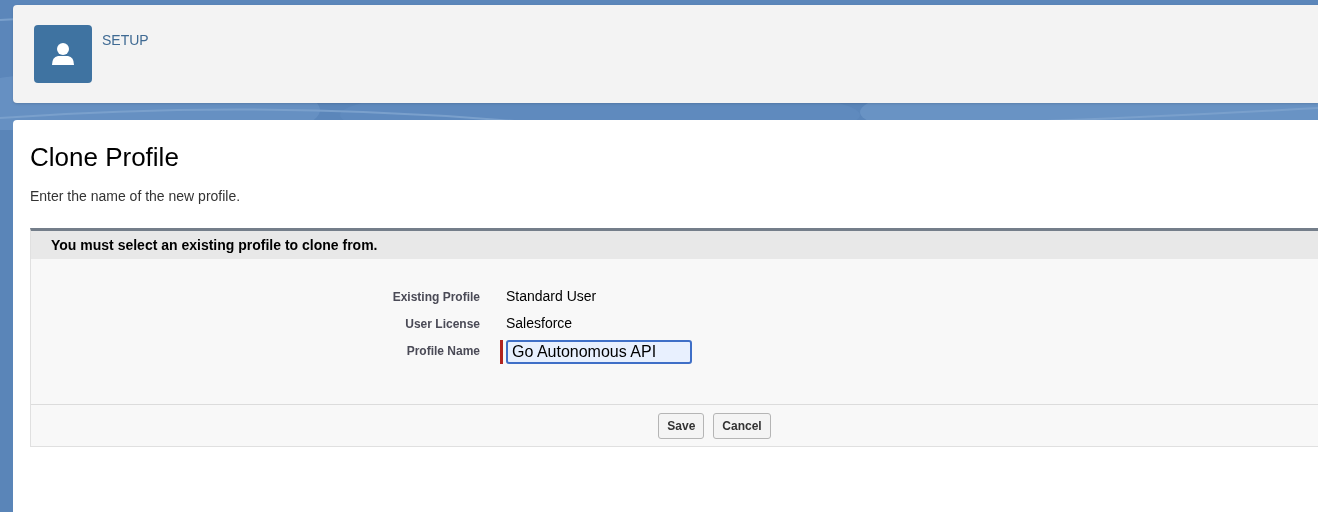 The image size is (1318, 512). I want to click on save-button: Save, so click(681, 425).